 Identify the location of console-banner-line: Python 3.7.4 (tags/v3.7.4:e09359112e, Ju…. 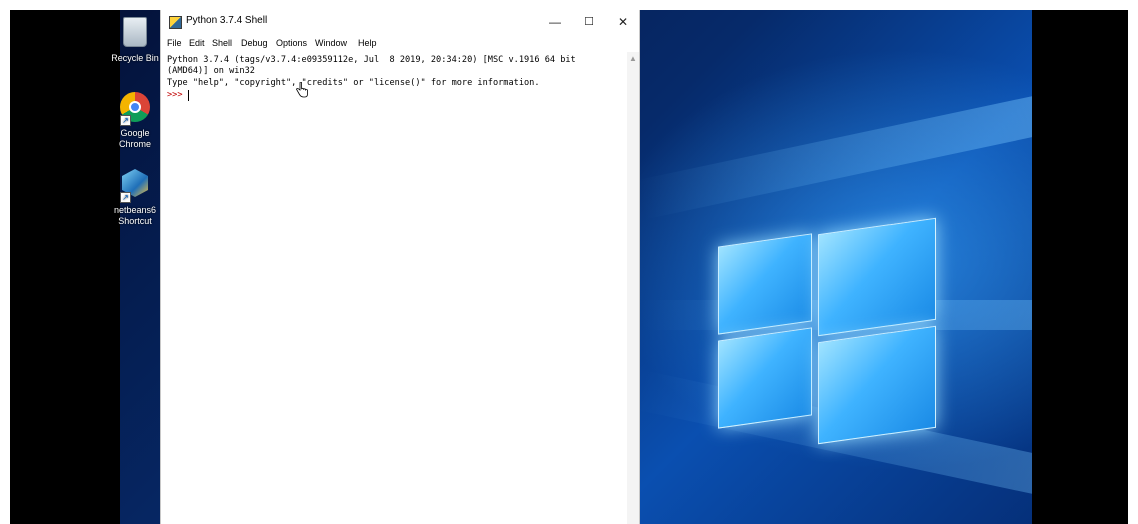
(371, 60).